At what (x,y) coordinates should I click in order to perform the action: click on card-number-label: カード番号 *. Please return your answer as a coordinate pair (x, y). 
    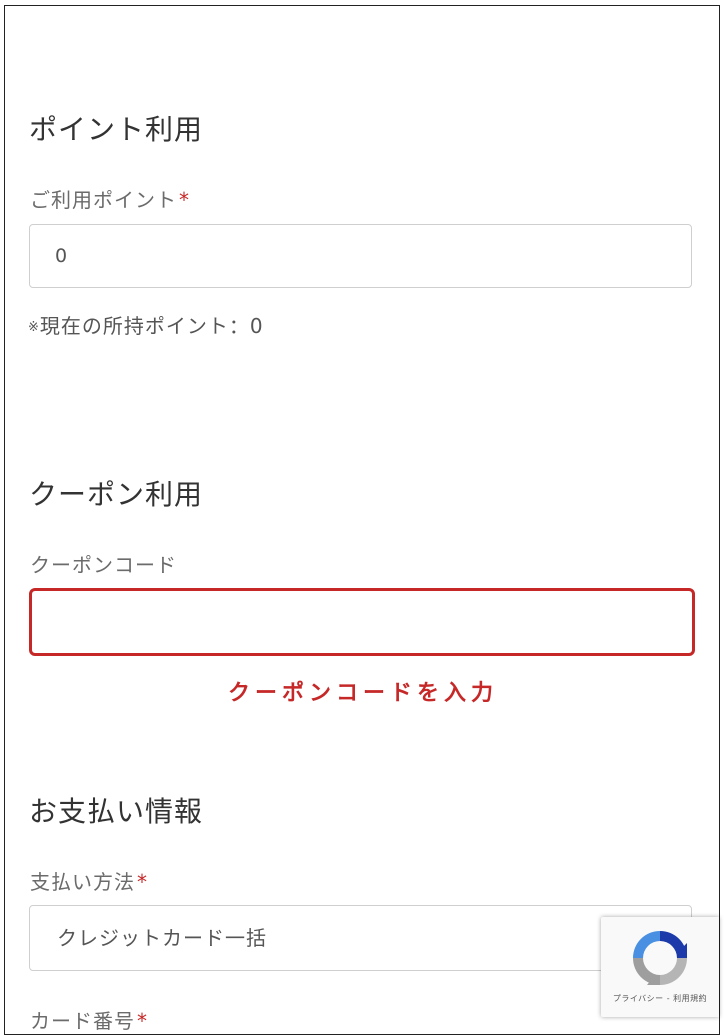
    Looking at the image, I should click on (89, 1019).